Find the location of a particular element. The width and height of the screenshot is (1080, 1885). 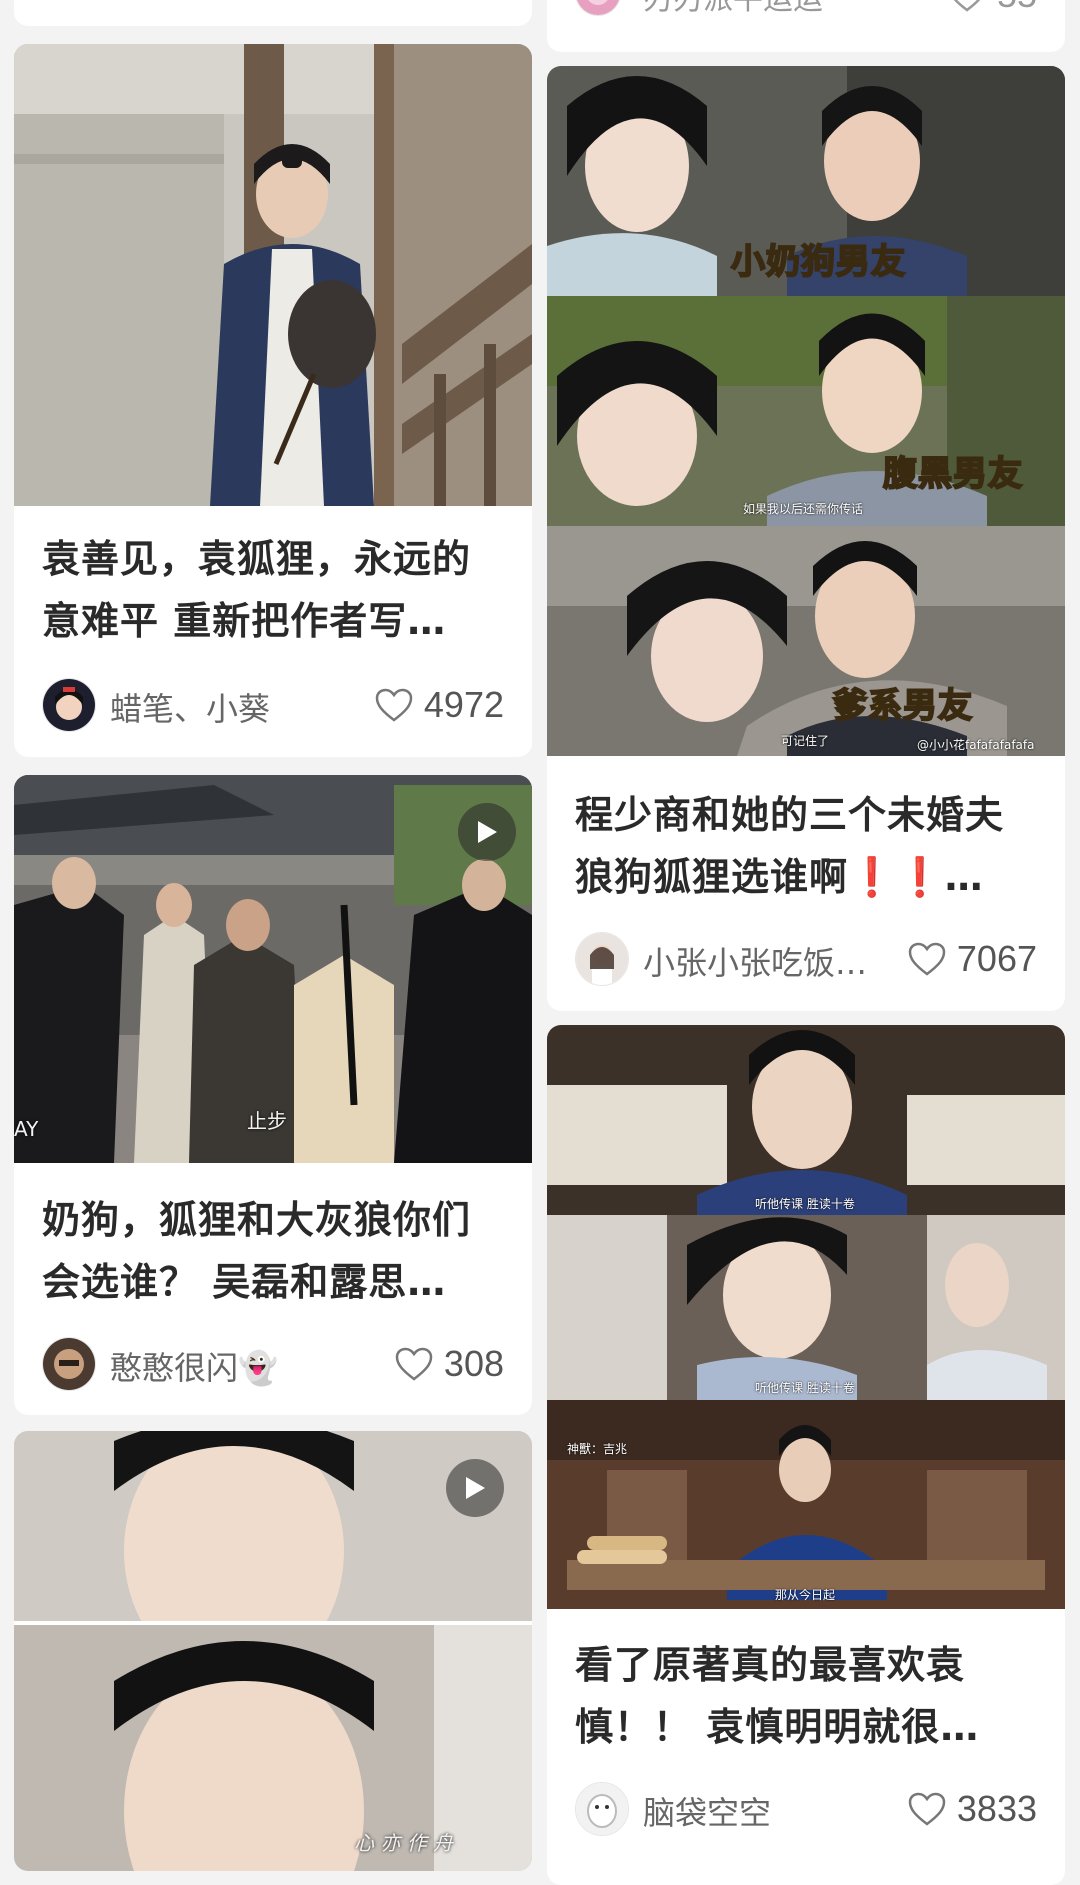

card-cover-video: 心 亦 作 舟 is located at coordinates (273, 1651).